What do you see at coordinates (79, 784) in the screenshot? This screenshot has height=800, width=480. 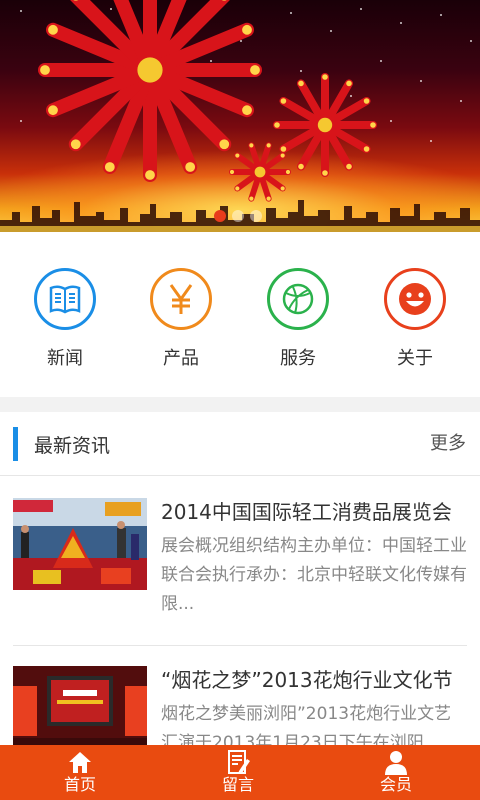 I see `nav-label: 首页` at bounding box center [79, 784].